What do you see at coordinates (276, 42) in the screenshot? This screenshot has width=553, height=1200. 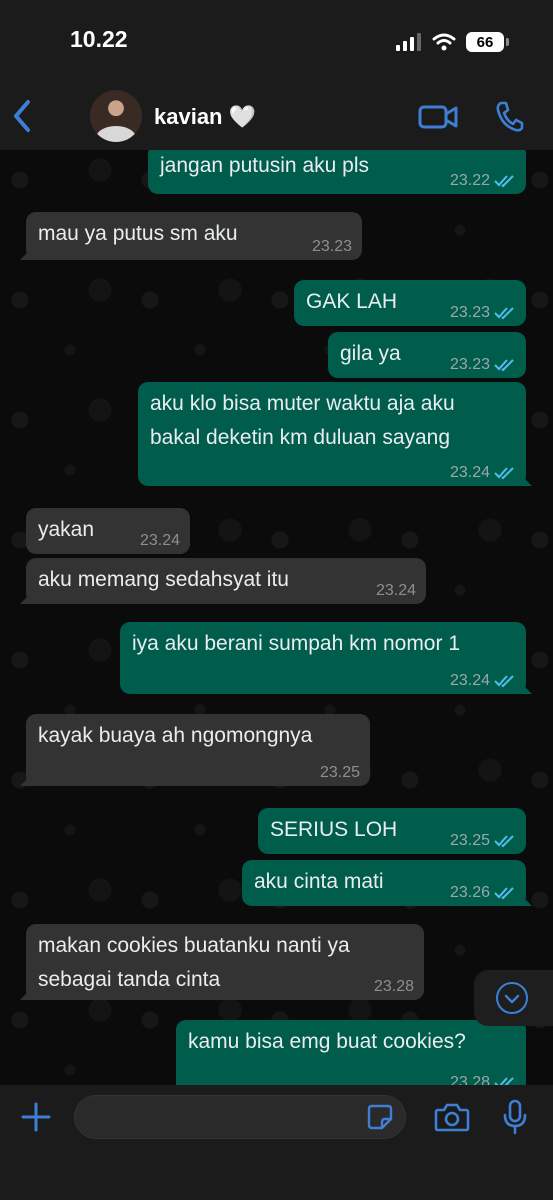 I see `status-bar: 10.22 66` at bounding box center [276, 42].